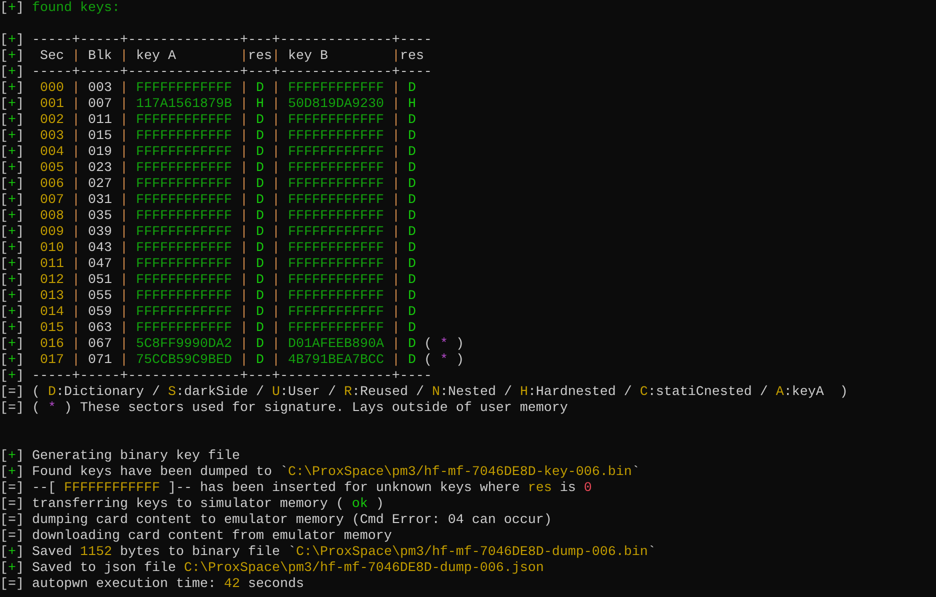 The height and width of the screenshot is (597, 936). Describe the element at coordinates (427, 344) in the screenshot. I see `terminal-text: (` at that location.